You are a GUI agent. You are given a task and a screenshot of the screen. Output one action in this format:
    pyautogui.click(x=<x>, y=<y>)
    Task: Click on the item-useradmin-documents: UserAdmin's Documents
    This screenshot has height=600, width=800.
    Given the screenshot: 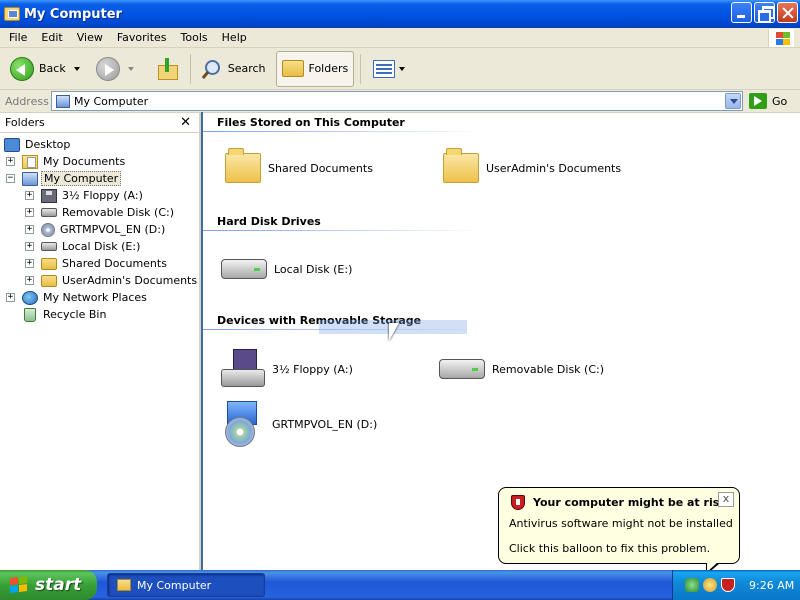 What is the action you would take?
    pyautogui.click(x=532, y=165)
    